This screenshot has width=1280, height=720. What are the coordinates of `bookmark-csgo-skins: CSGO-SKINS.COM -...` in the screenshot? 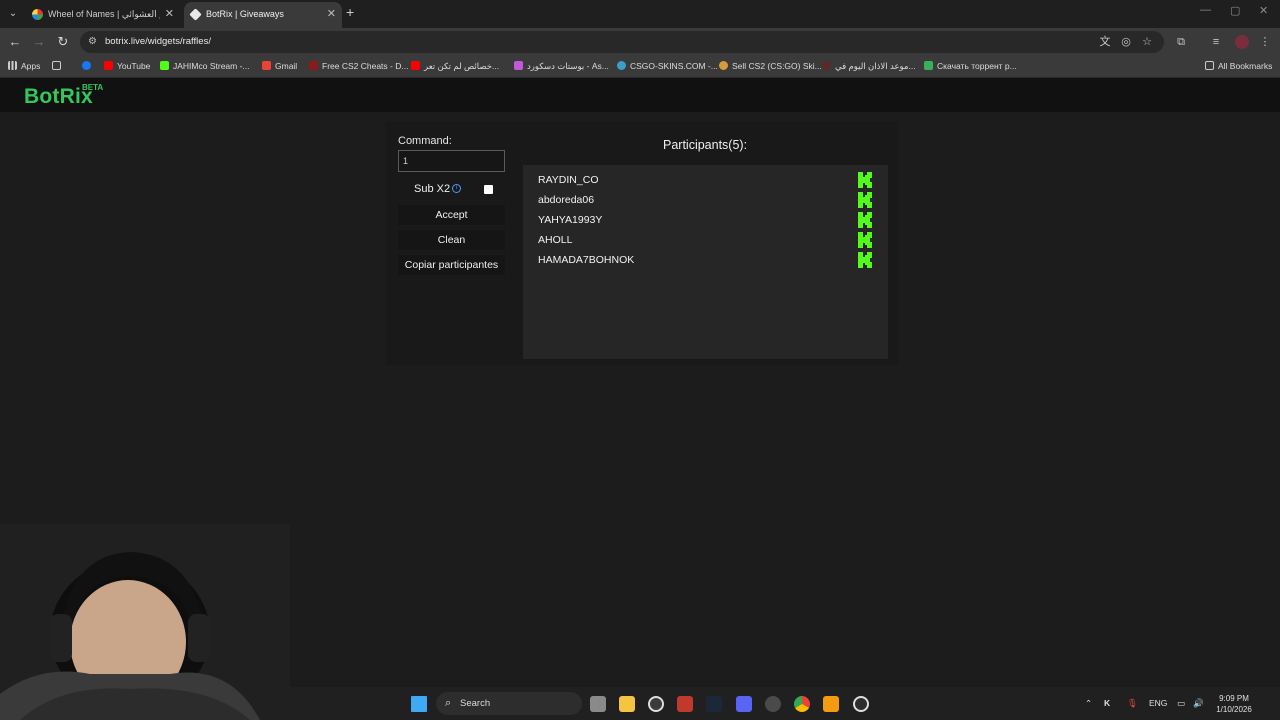 It's located at (667, 67).